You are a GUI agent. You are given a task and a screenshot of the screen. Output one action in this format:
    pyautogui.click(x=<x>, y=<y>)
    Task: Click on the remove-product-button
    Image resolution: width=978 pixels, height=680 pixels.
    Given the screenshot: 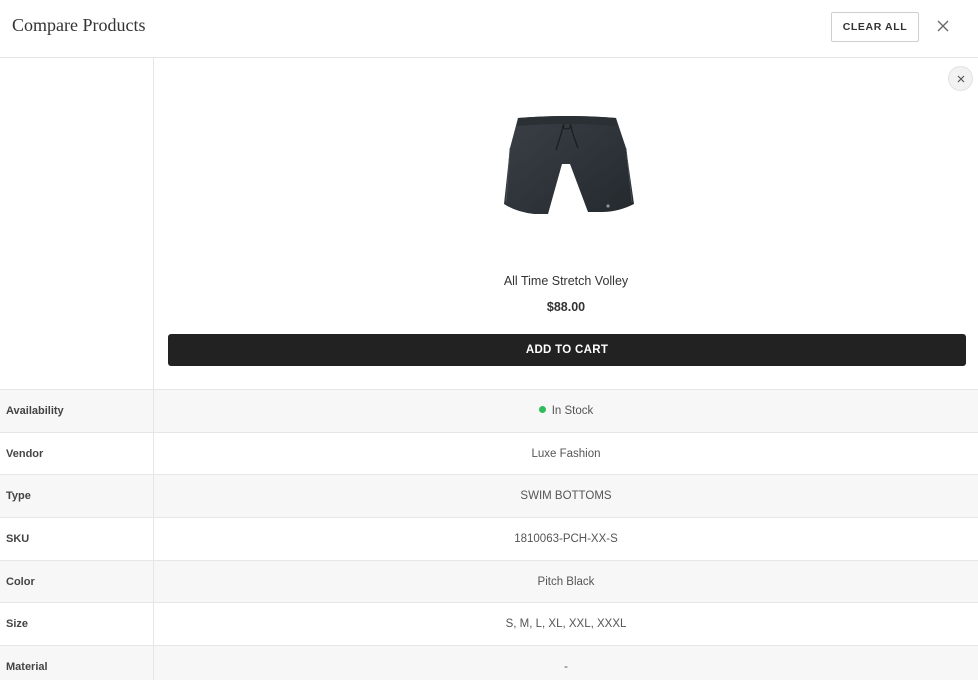 What is the action you would take?
    pyautogui.click(x=960, y=78)
    